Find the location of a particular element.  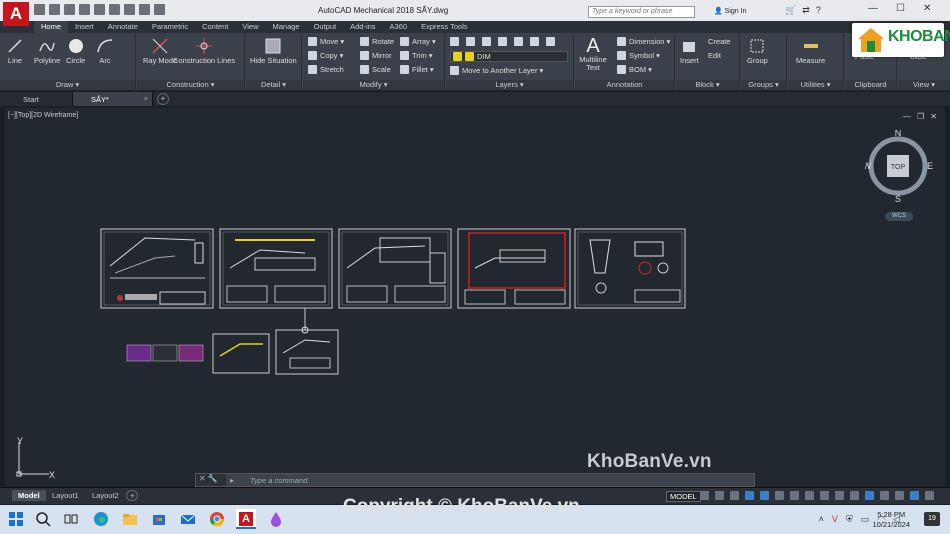

help-icon: ? is located at coordinates (818, 10).